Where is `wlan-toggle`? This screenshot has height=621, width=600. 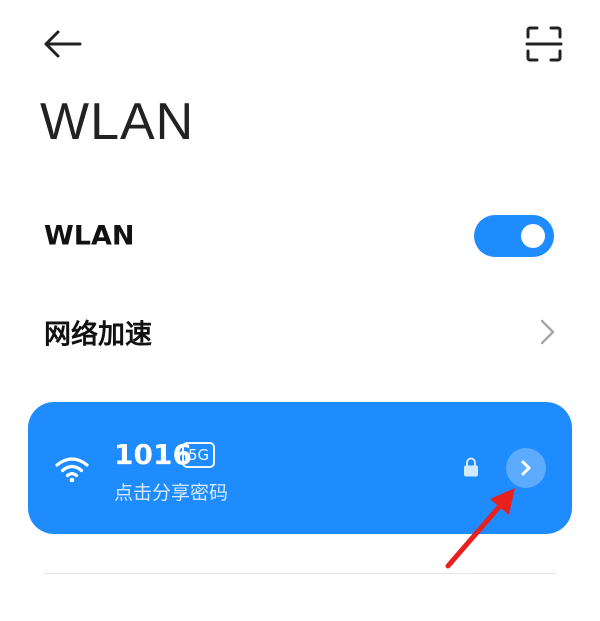 wlan-toggle is located at coordinates (514, 236).